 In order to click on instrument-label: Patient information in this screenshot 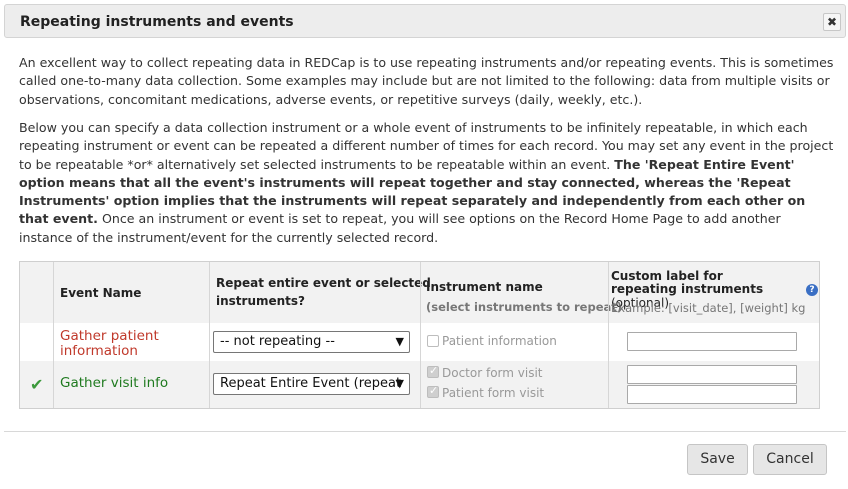, I will do `click(499, 341)`.